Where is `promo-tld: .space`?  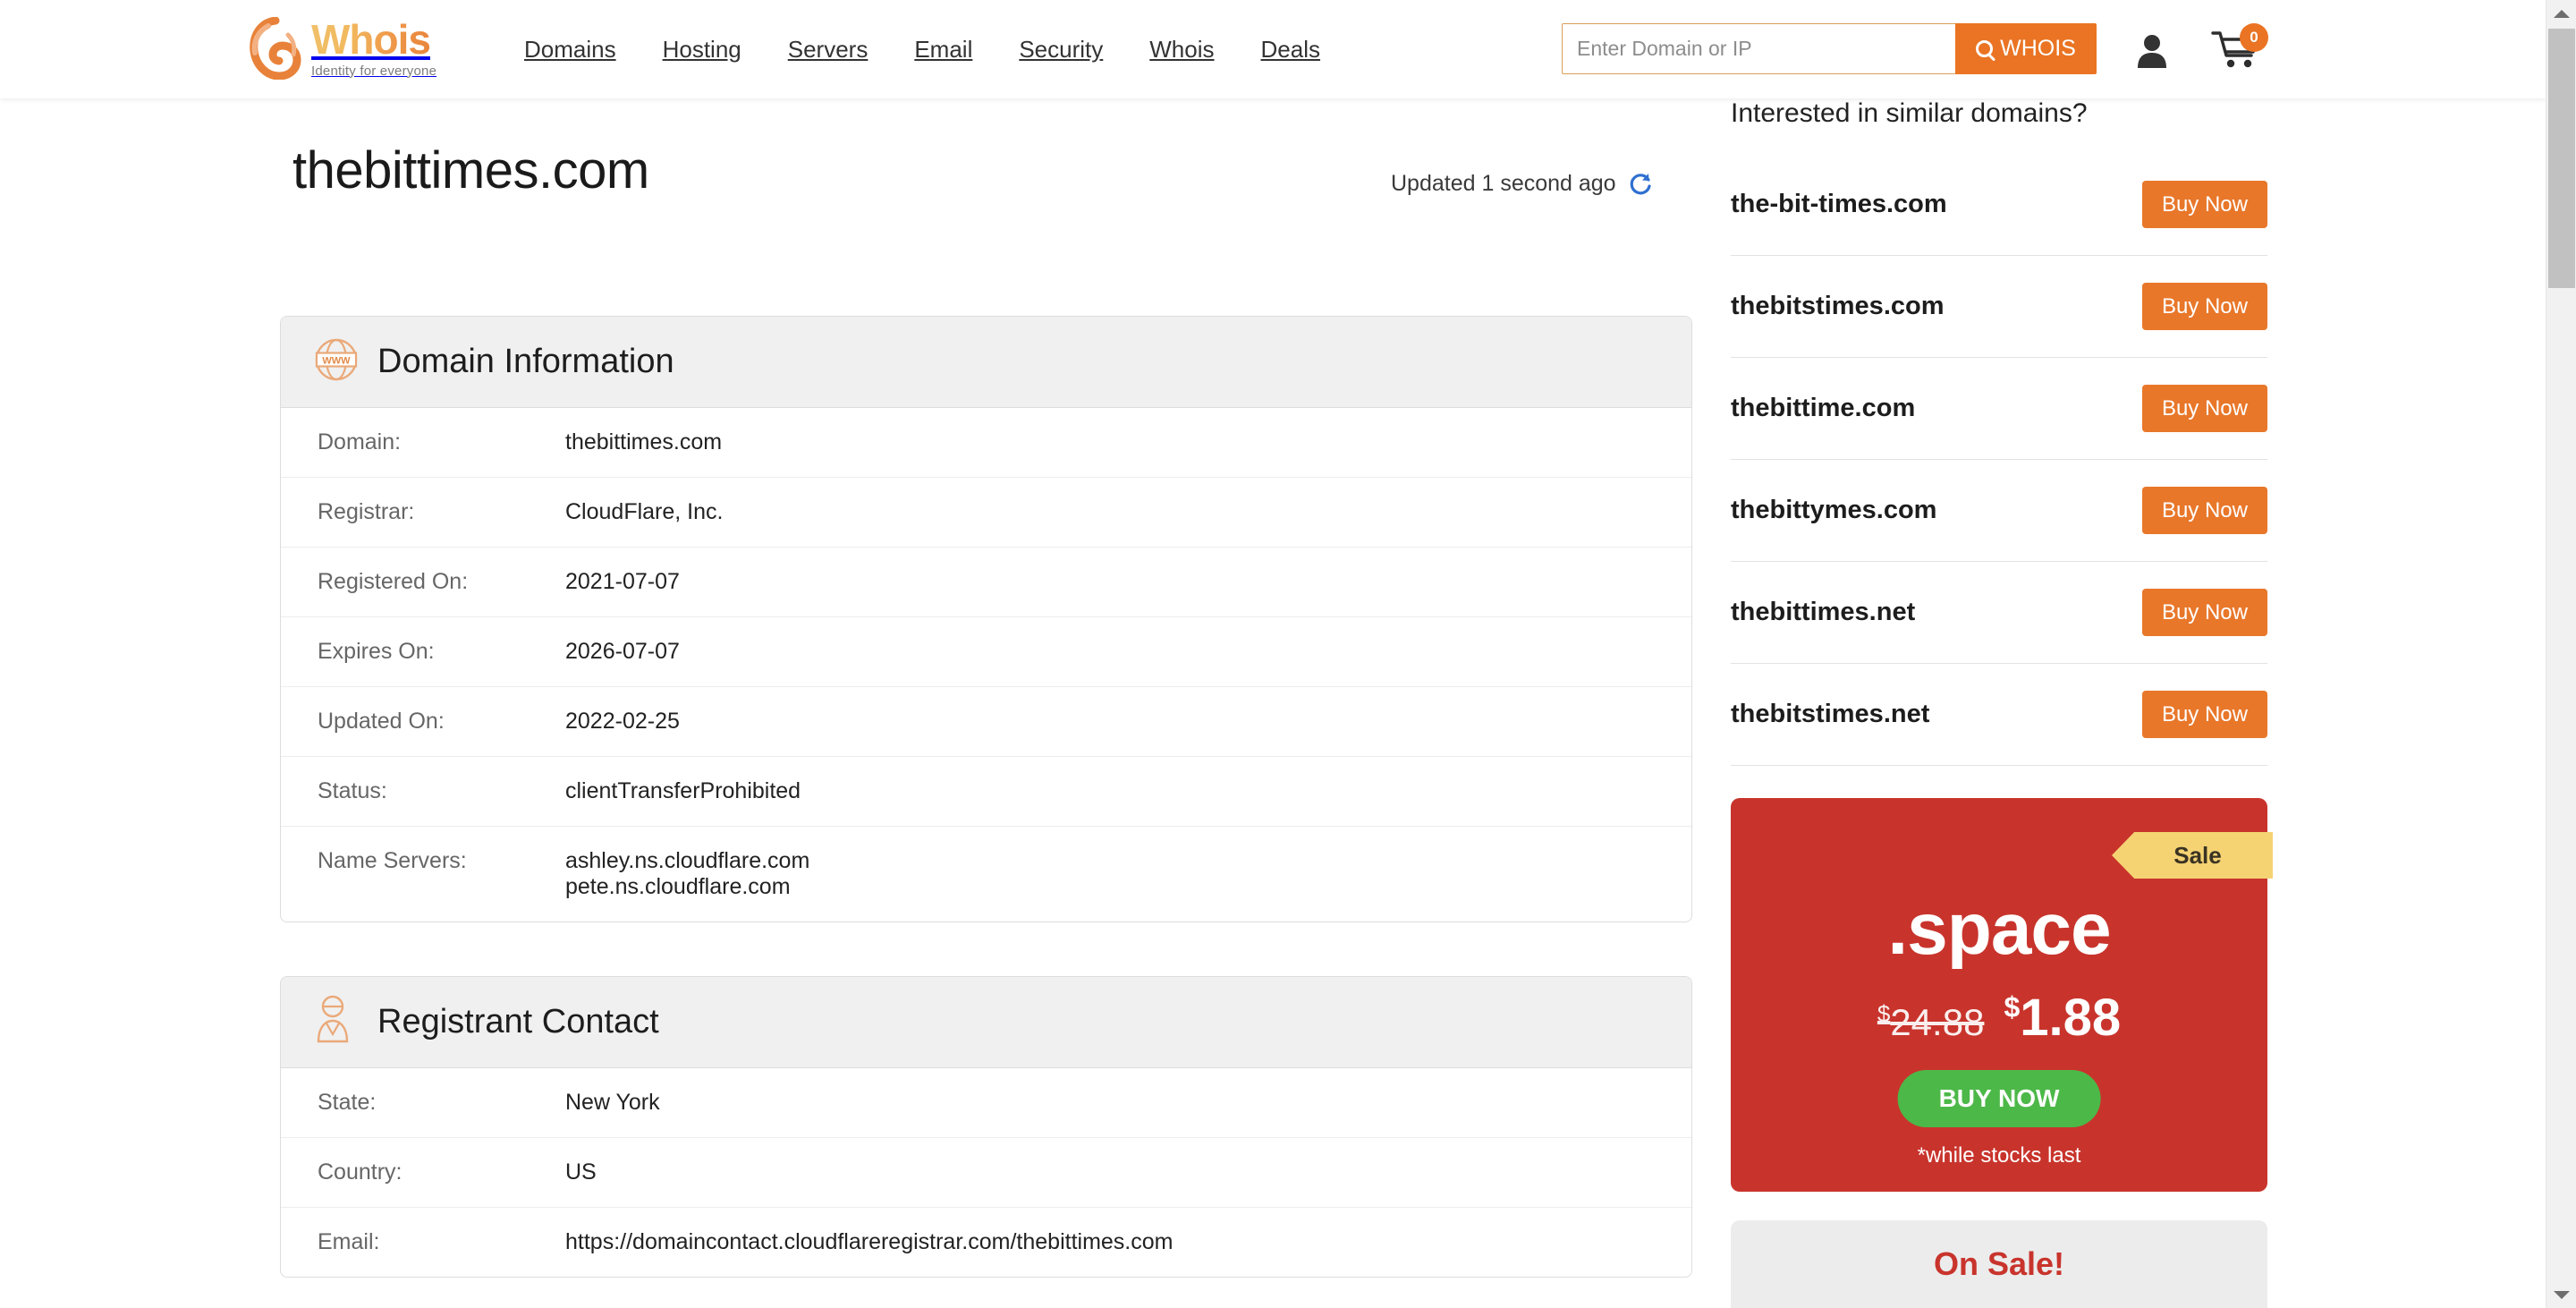
promo-tld: .space is located at coordinates (1999, 929).